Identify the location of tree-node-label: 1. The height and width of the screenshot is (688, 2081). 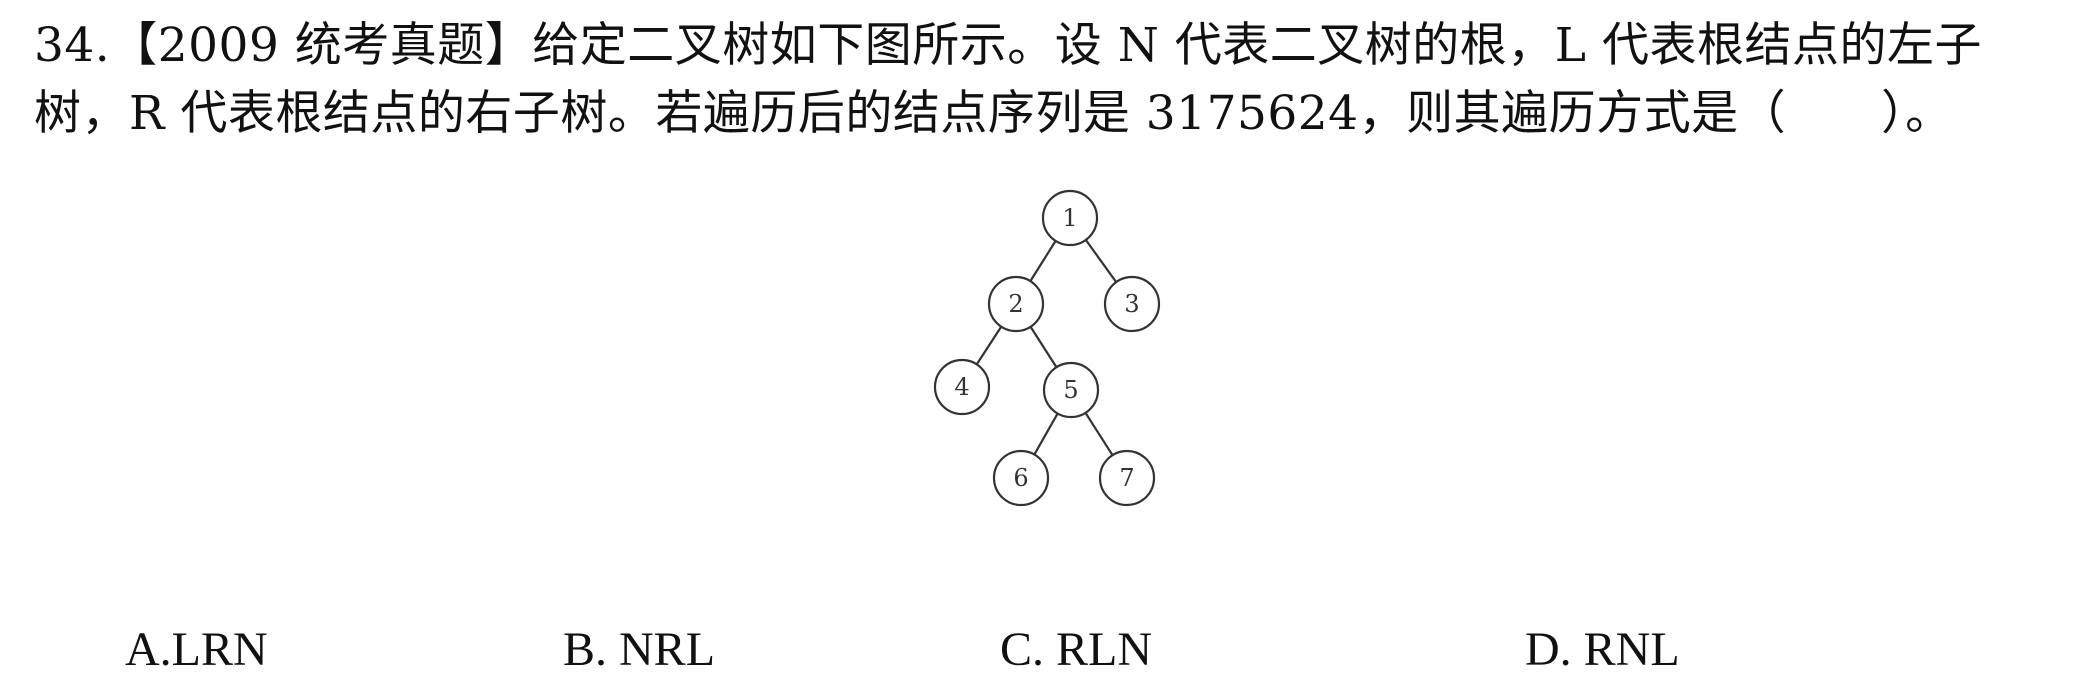
(1069, 218).